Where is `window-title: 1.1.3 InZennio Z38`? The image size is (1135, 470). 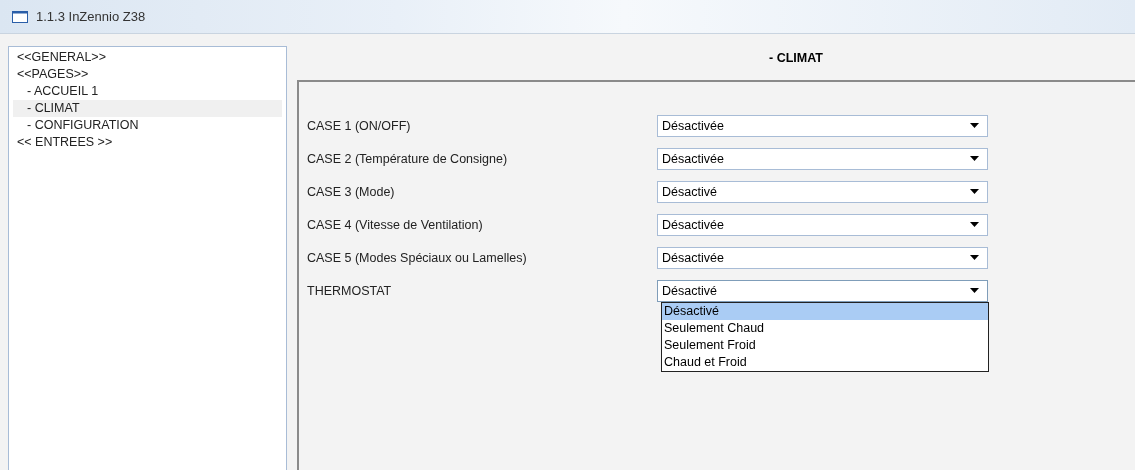
window-title: 1.1.3 InZennio Z38 is located at coordinates (91, 16).